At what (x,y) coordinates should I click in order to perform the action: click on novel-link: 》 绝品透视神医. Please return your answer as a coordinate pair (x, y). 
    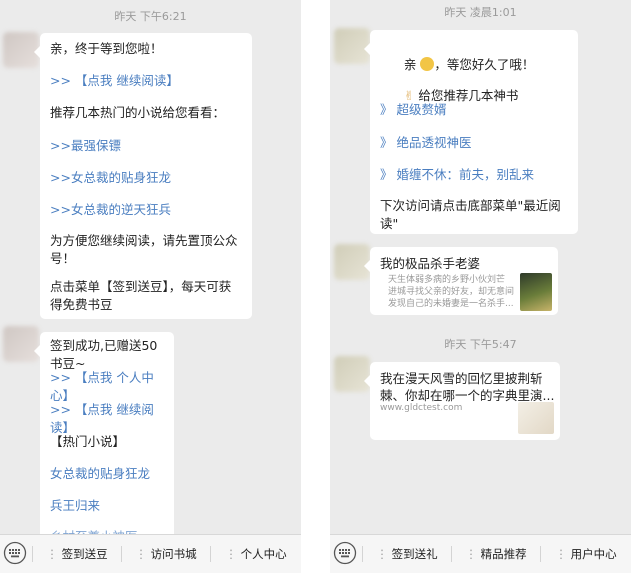
    Looking at the image, I should click on (475, 143).